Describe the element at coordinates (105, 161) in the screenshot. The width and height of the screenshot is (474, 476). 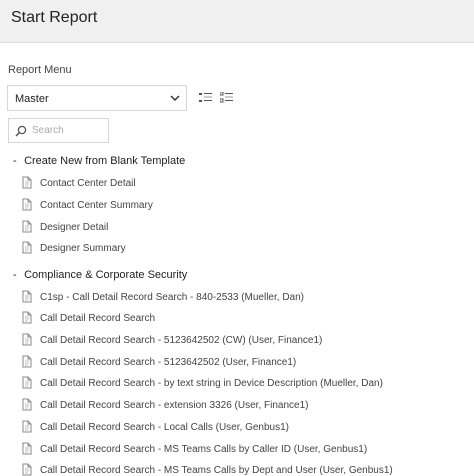
I see `group-label: Create New from Blank Template` at that location.